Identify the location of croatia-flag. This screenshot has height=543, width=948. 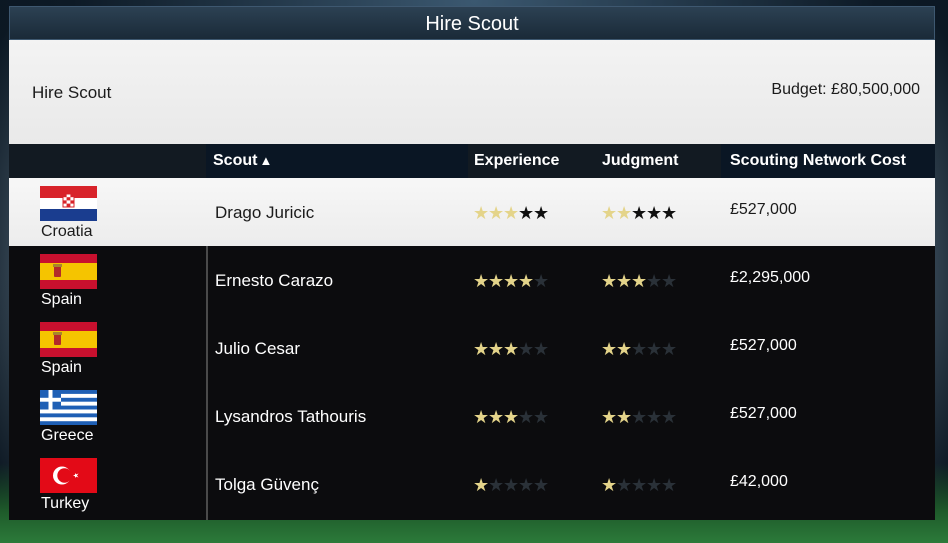
(68, 203).